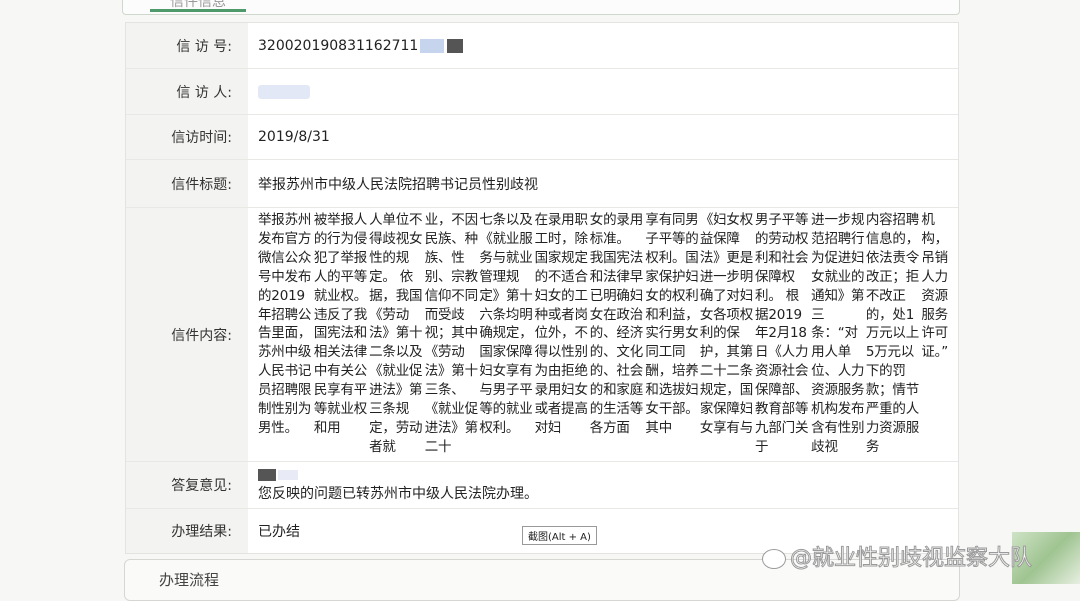 This screenshot has width=1080, height=601. Describe the element at coordinates (935, 286) in the screenshot. I see `content-line: 机构，吊销人力资源服务许可证。”` at that location.